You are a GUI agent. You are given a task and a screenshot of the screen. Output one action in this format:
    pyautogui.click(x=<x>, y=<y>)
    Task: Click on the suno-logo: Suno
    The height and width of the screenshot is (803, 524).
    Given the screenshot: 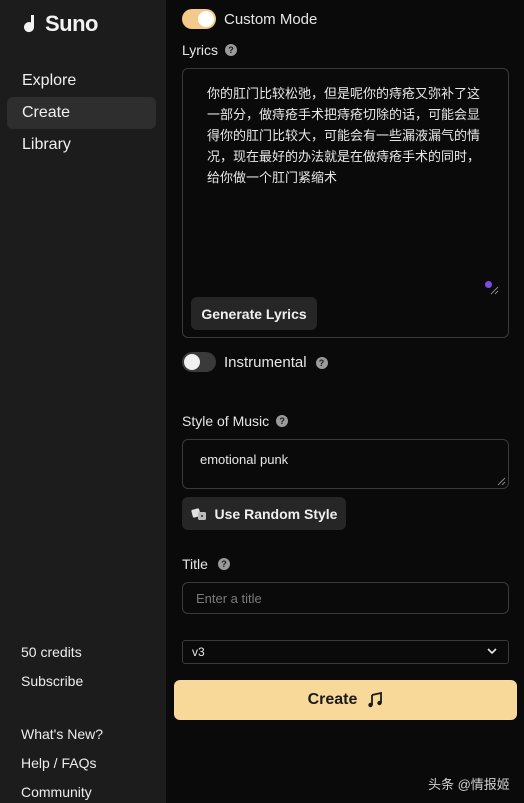 What is the action you would take?
    pyautogui.click(x=60, y=24)
    